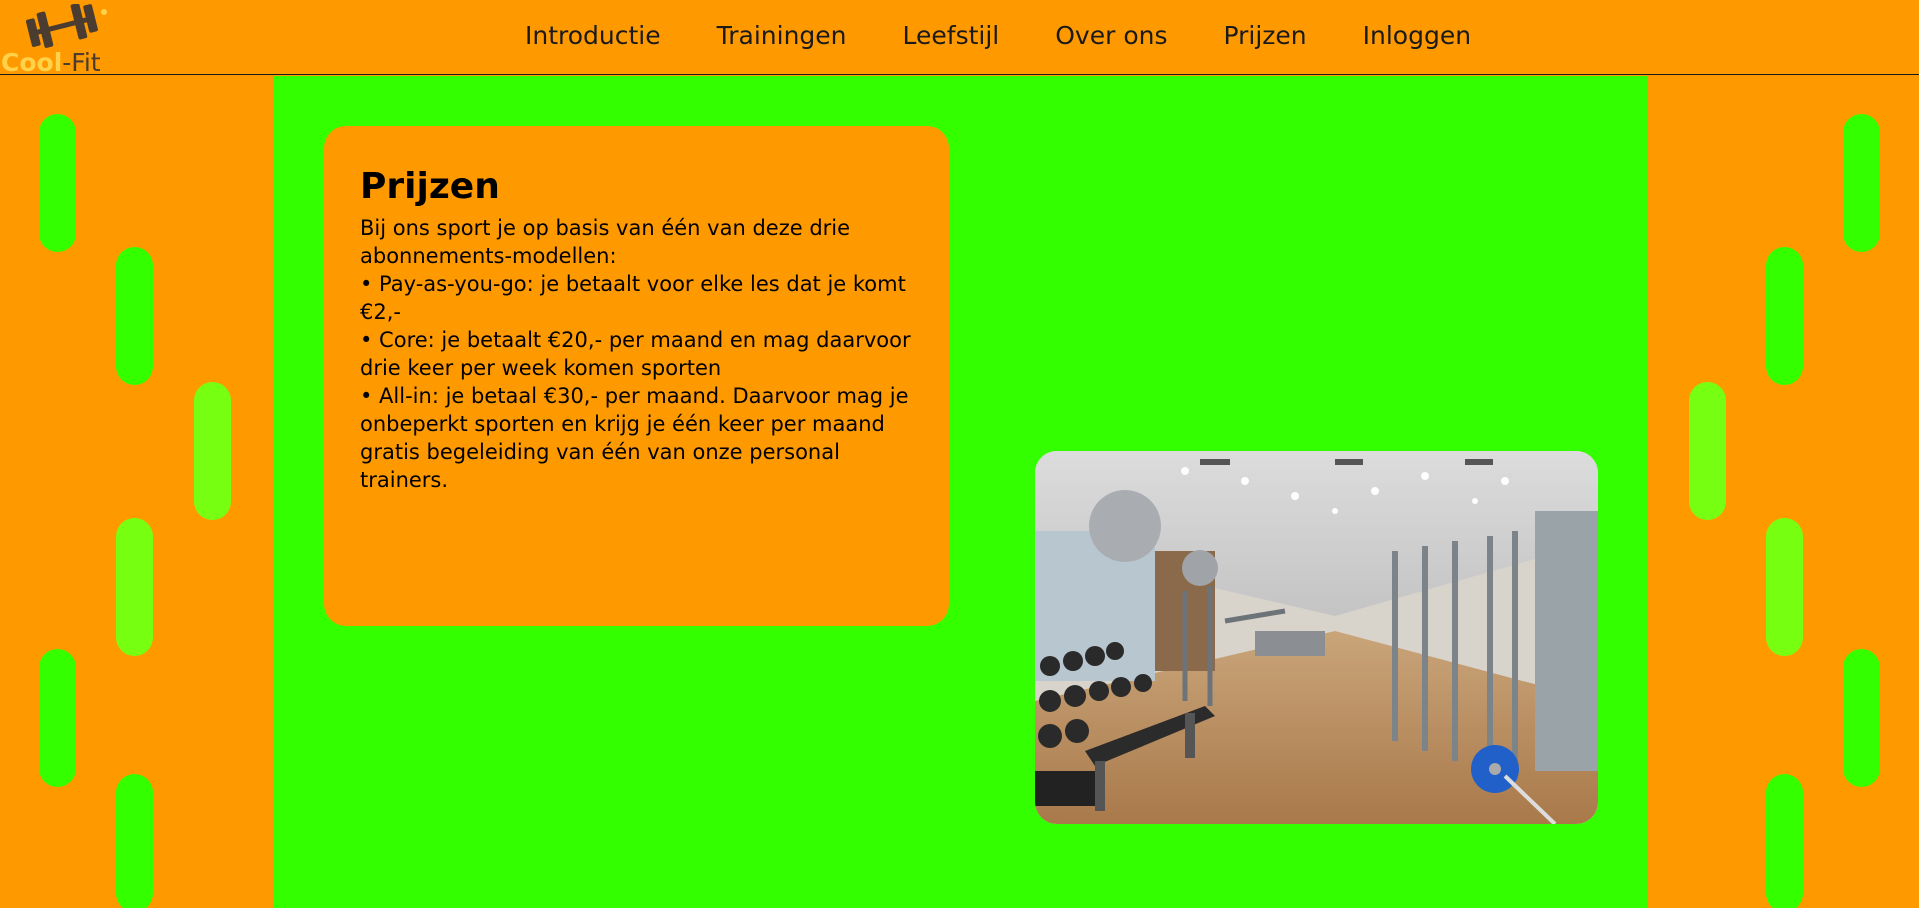 The height and width of the screenshot is (908, 1919). What do you see at coordinates (1111, 35) in the screenshot?
I see `nav-item-over-ons: Over ons` at bounding box center [1111, 35].